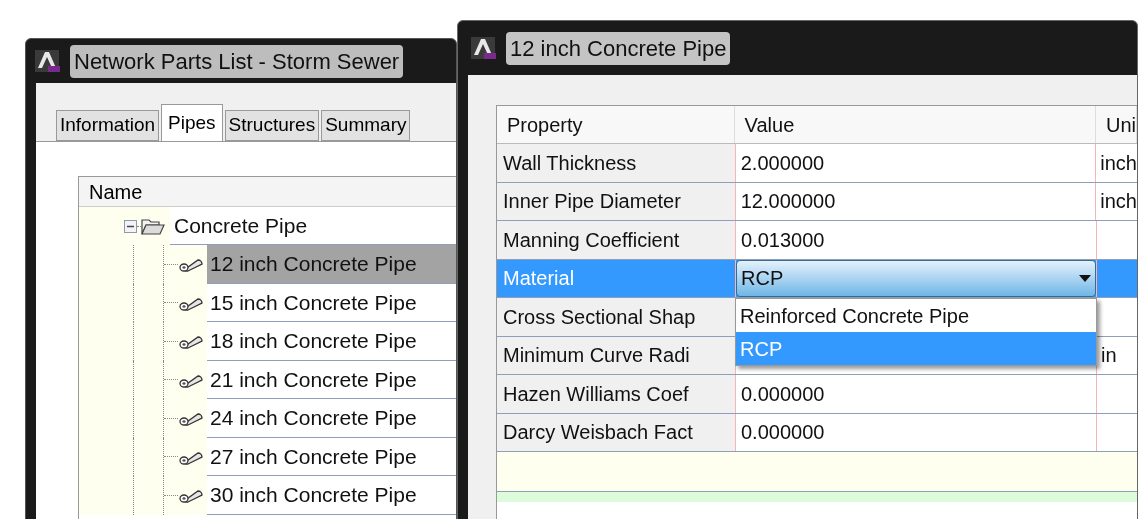 Image resolution: width=1138 pixels, height=519 pixels. What do you see at coordinates (237, 61) in the screenshot?
I see `window-title: Network Parts List - Storm Sewer` at bounding box center [237, 61].